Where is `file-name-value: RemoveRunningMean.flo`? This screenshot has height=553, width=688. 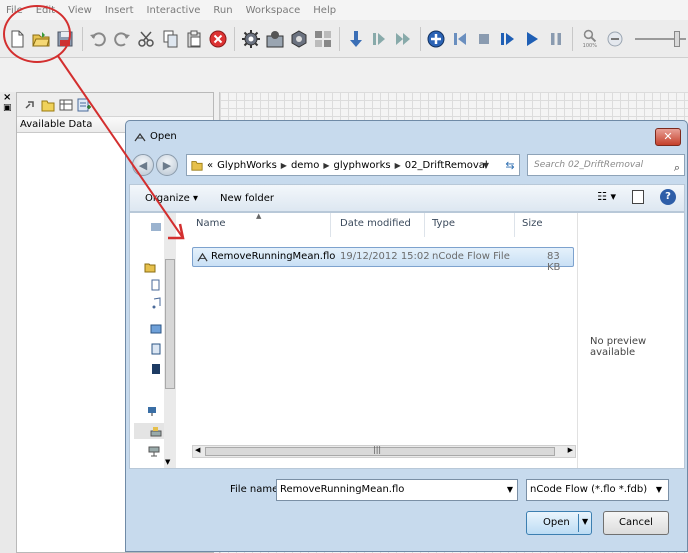
file-name-value: RemoveRunningMean.flo is located at coordinates (342, 489).